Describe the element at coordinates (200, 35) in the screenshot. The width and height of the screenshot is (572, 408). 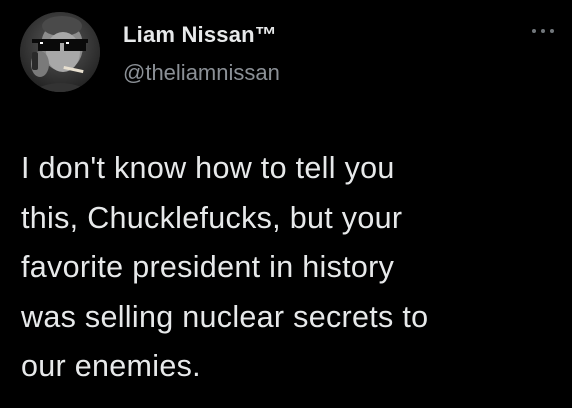
I see `author-display-name: Liam Nissan™` at that location.